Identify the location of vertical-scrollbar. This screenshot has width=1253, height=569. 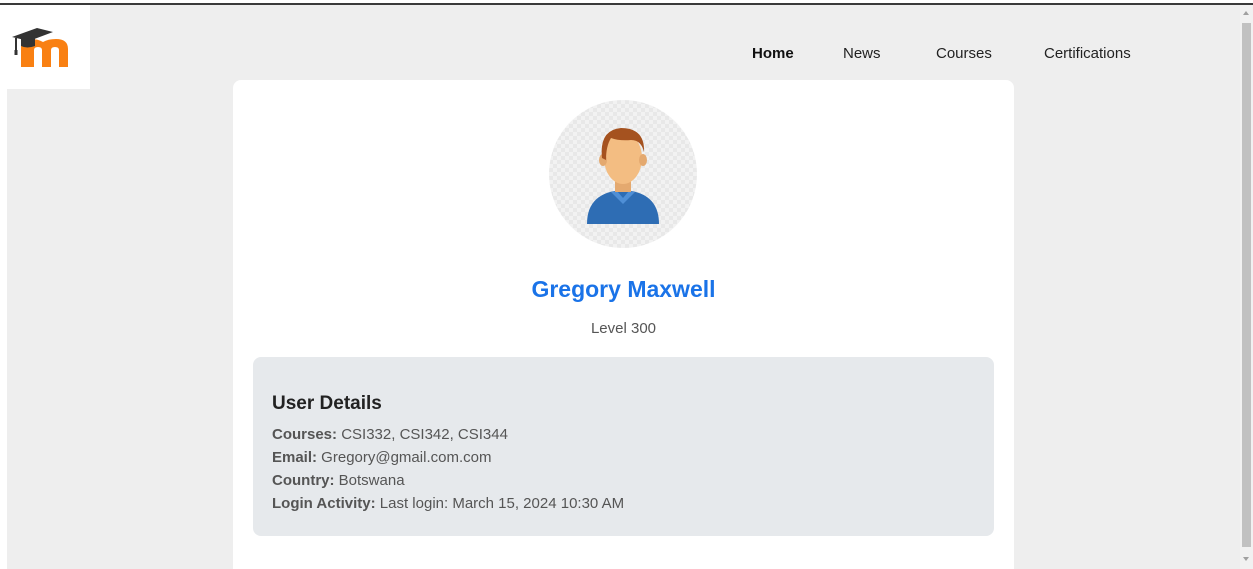
(1246, 287).